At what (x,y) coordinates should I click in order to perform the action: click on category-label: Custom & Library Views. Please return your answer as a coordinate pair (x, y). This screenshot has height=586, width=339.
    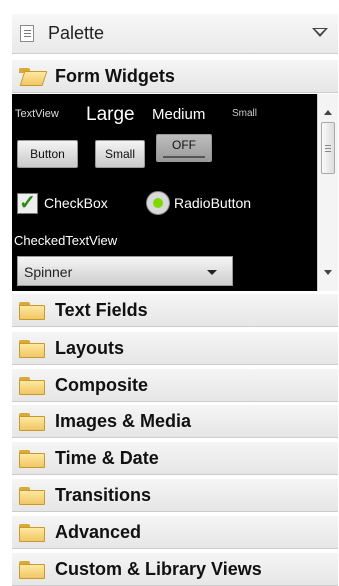
    Looking at the image, I should click on (158, 569).